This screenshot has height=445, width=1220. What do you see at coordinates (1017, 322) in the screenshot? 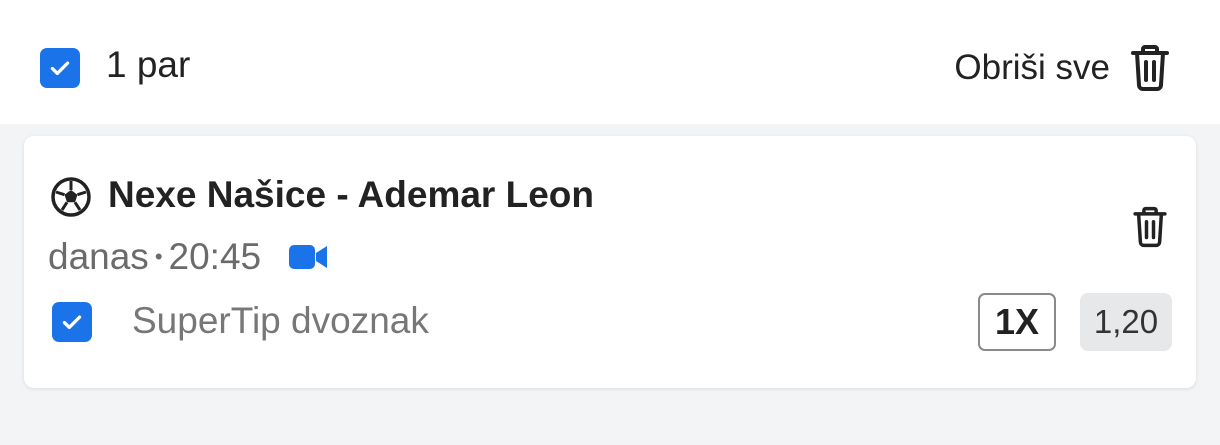
I see `tip-badge: 1X` at bounding box center [1017, 322].